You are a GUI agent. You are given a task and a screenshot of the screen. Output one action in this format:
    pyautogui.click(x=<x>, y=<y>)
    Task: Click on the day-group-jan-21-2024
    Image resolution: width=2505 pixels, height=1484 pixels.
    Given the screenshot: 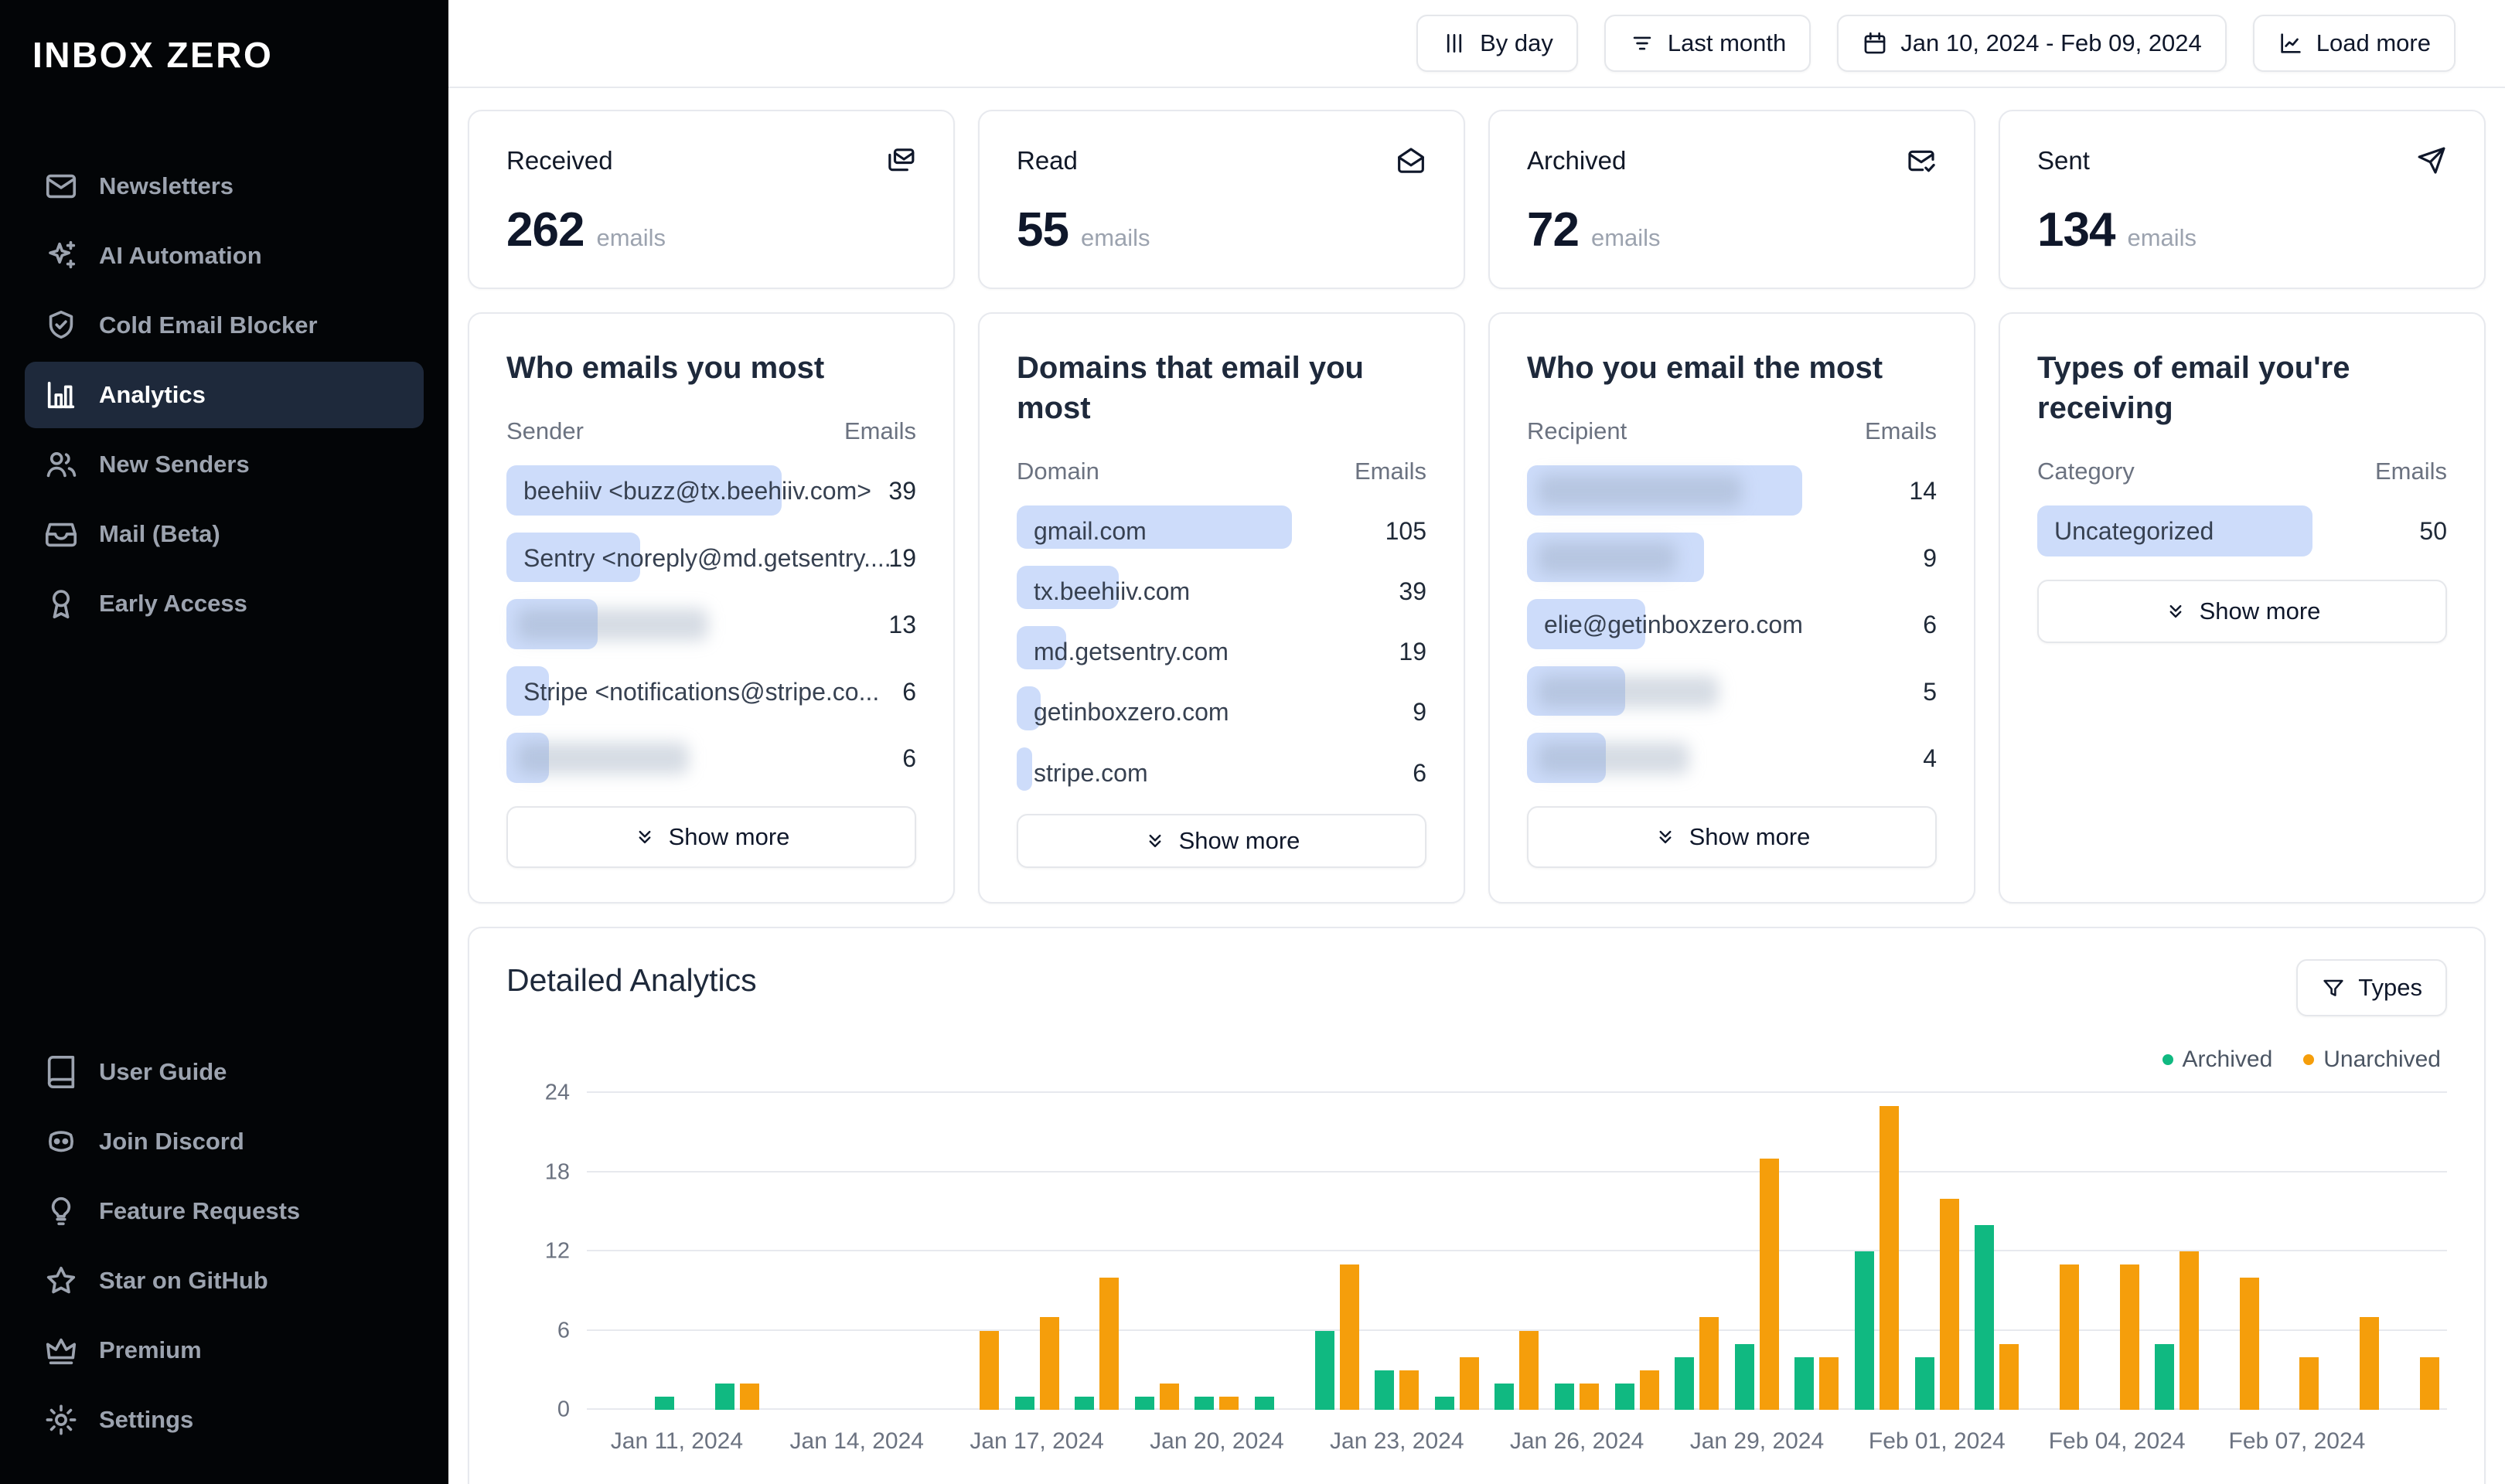 What is the action you would take?
    pyautogui.click(x=1277, y=1251)
    